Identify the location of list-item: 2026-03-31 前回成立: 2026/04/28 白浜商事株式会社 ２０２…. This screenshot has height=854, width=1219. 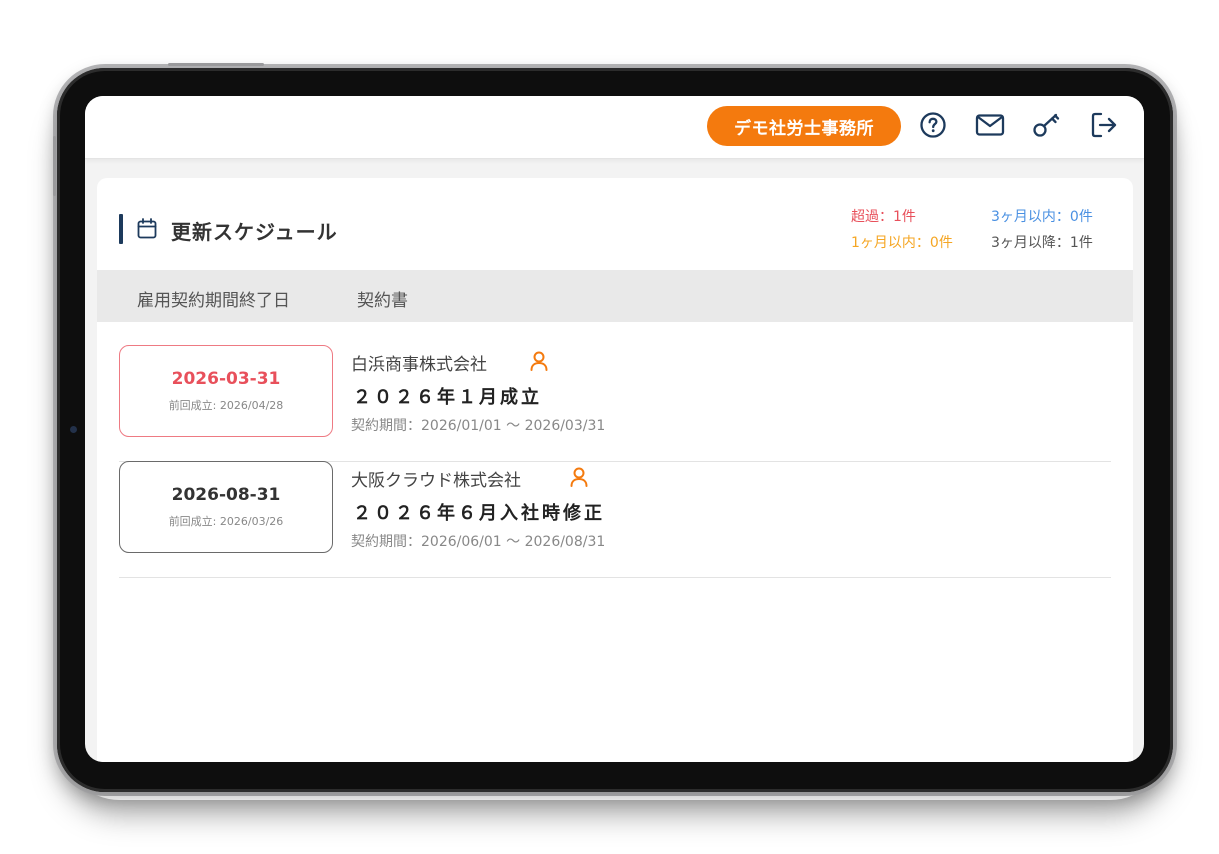
(615, 403).